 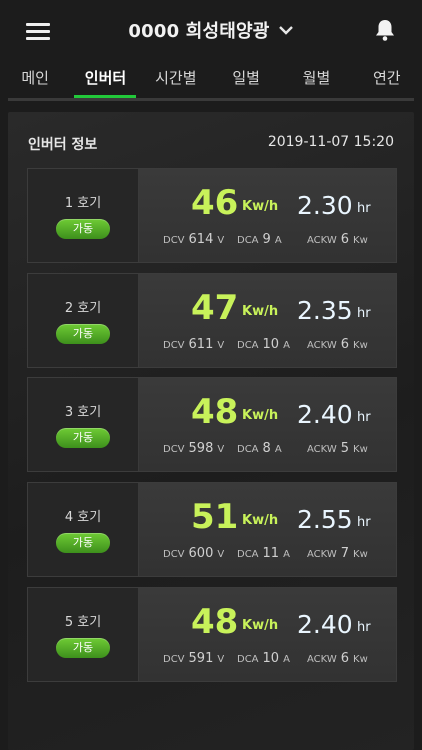 I want to click on hamburger-icon, so click(x=38, y=32).